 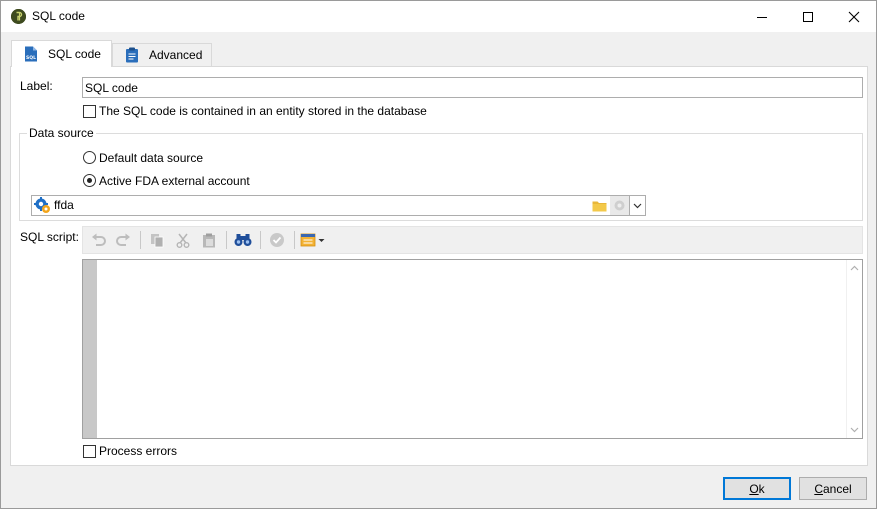 I want to click on default-datasource-radio, so click(x=89, y=157).